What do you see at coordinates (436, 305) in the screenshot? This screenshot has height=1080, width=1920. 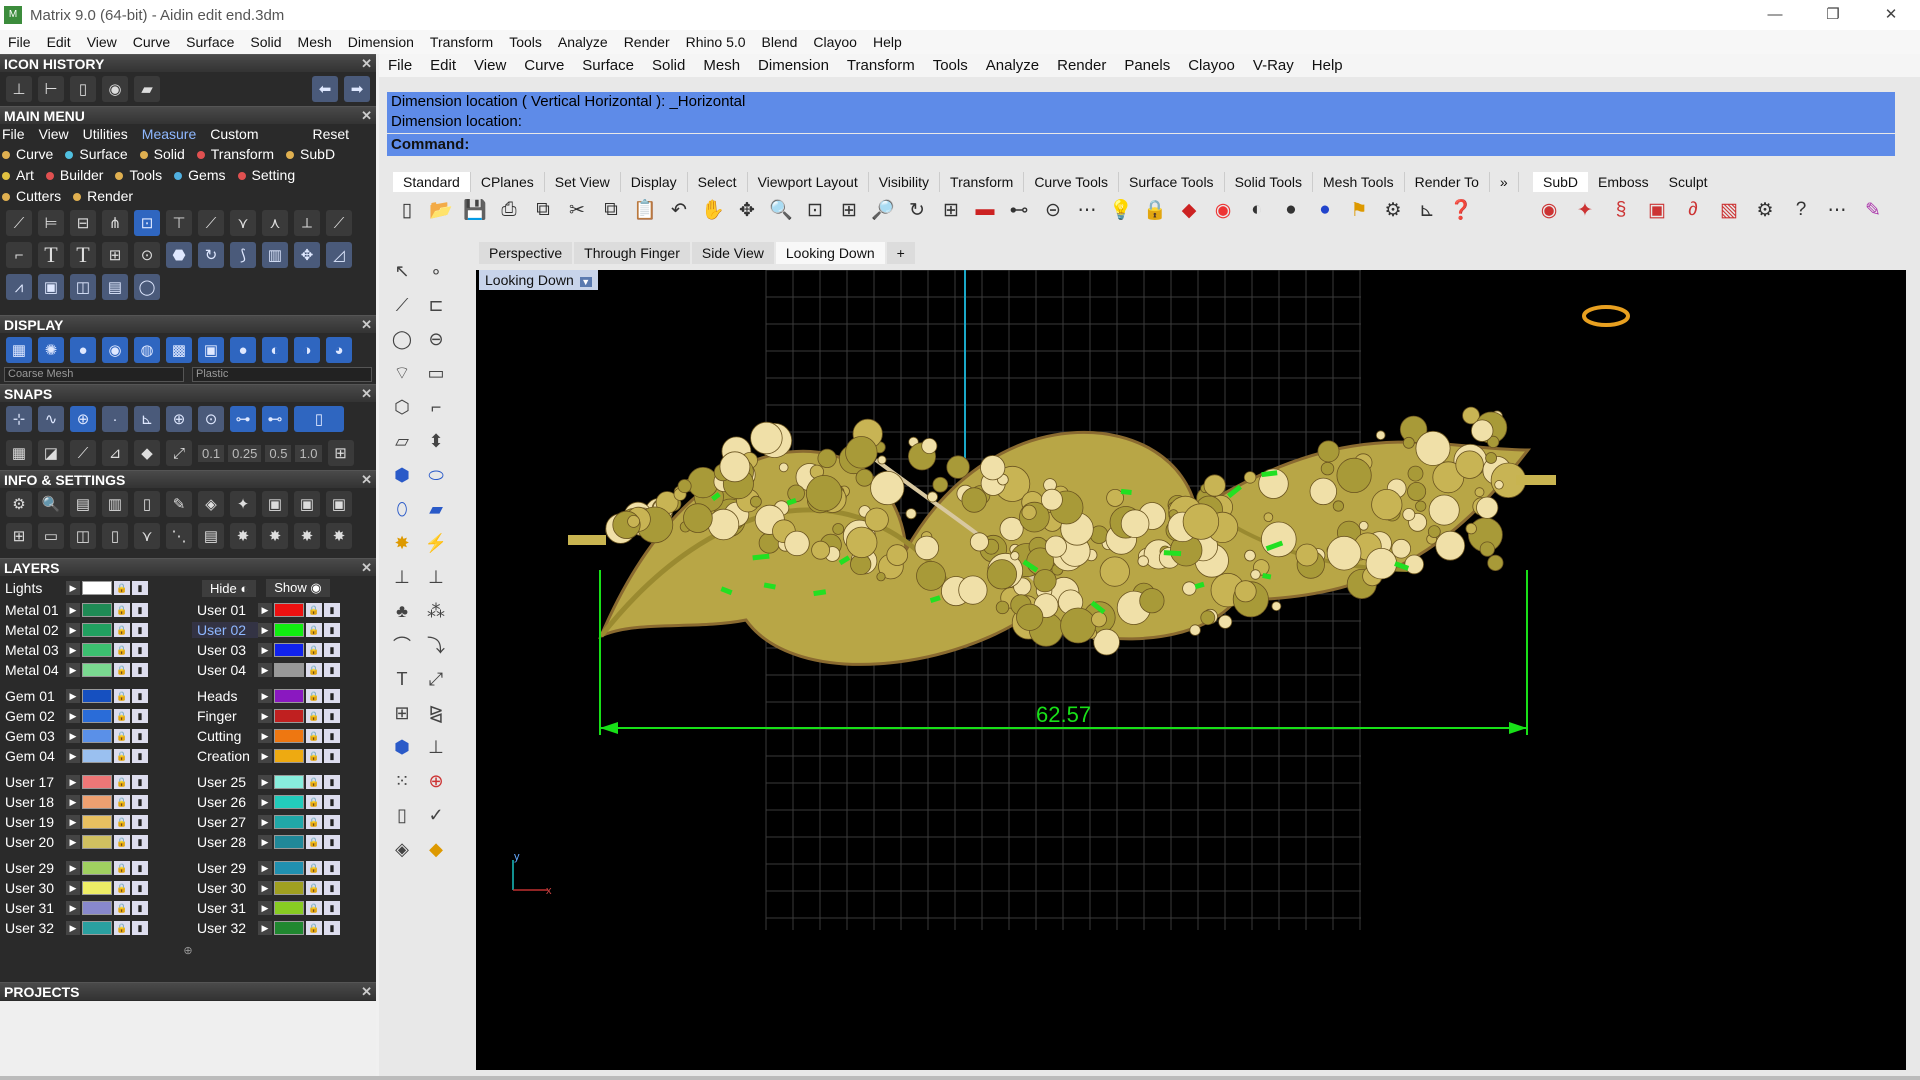 I see `control-points-icon: ⊏` at bounding box center [436, 305].